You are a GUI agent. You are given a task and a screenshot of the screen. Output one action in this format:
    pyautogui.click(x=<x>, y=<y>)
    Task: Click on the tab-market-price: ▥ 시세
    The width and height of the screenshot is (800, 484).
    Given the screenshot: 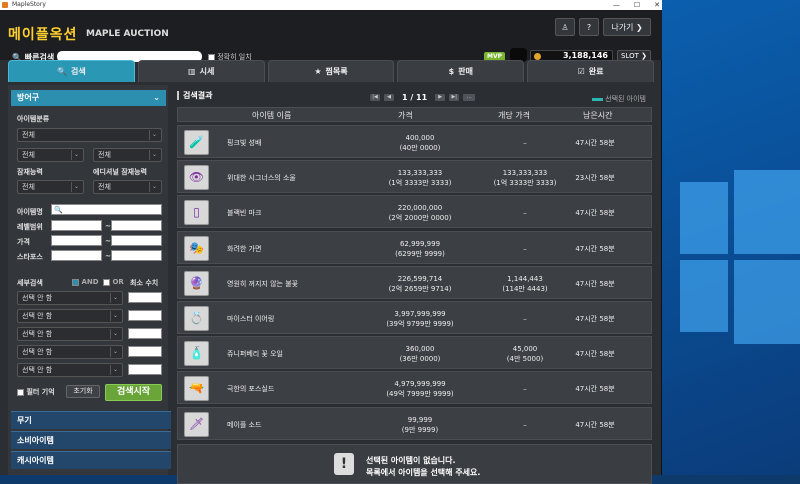 What is the action you would take?
    pyautogui.click(x=201, y=71)
    